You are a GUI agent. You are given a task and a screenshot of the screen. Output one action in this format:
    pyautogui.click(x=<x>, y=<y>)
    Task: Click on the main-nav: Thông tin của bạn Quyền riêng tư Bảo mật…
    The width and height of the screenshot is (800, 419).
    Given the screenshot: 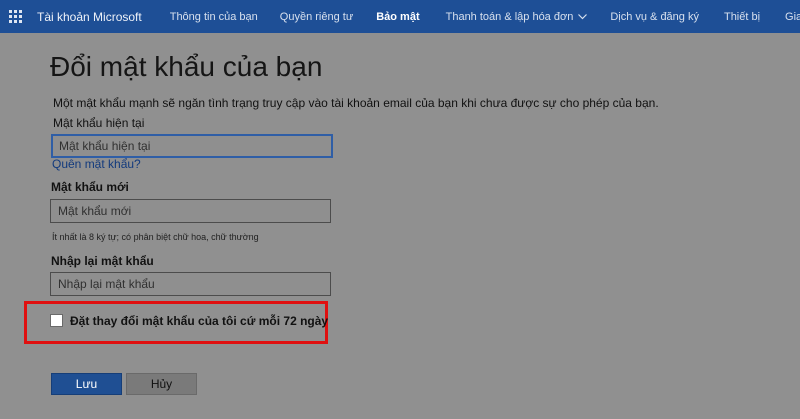 What is the action you would take?
    pyautogui.click(x=485, y=17)
    